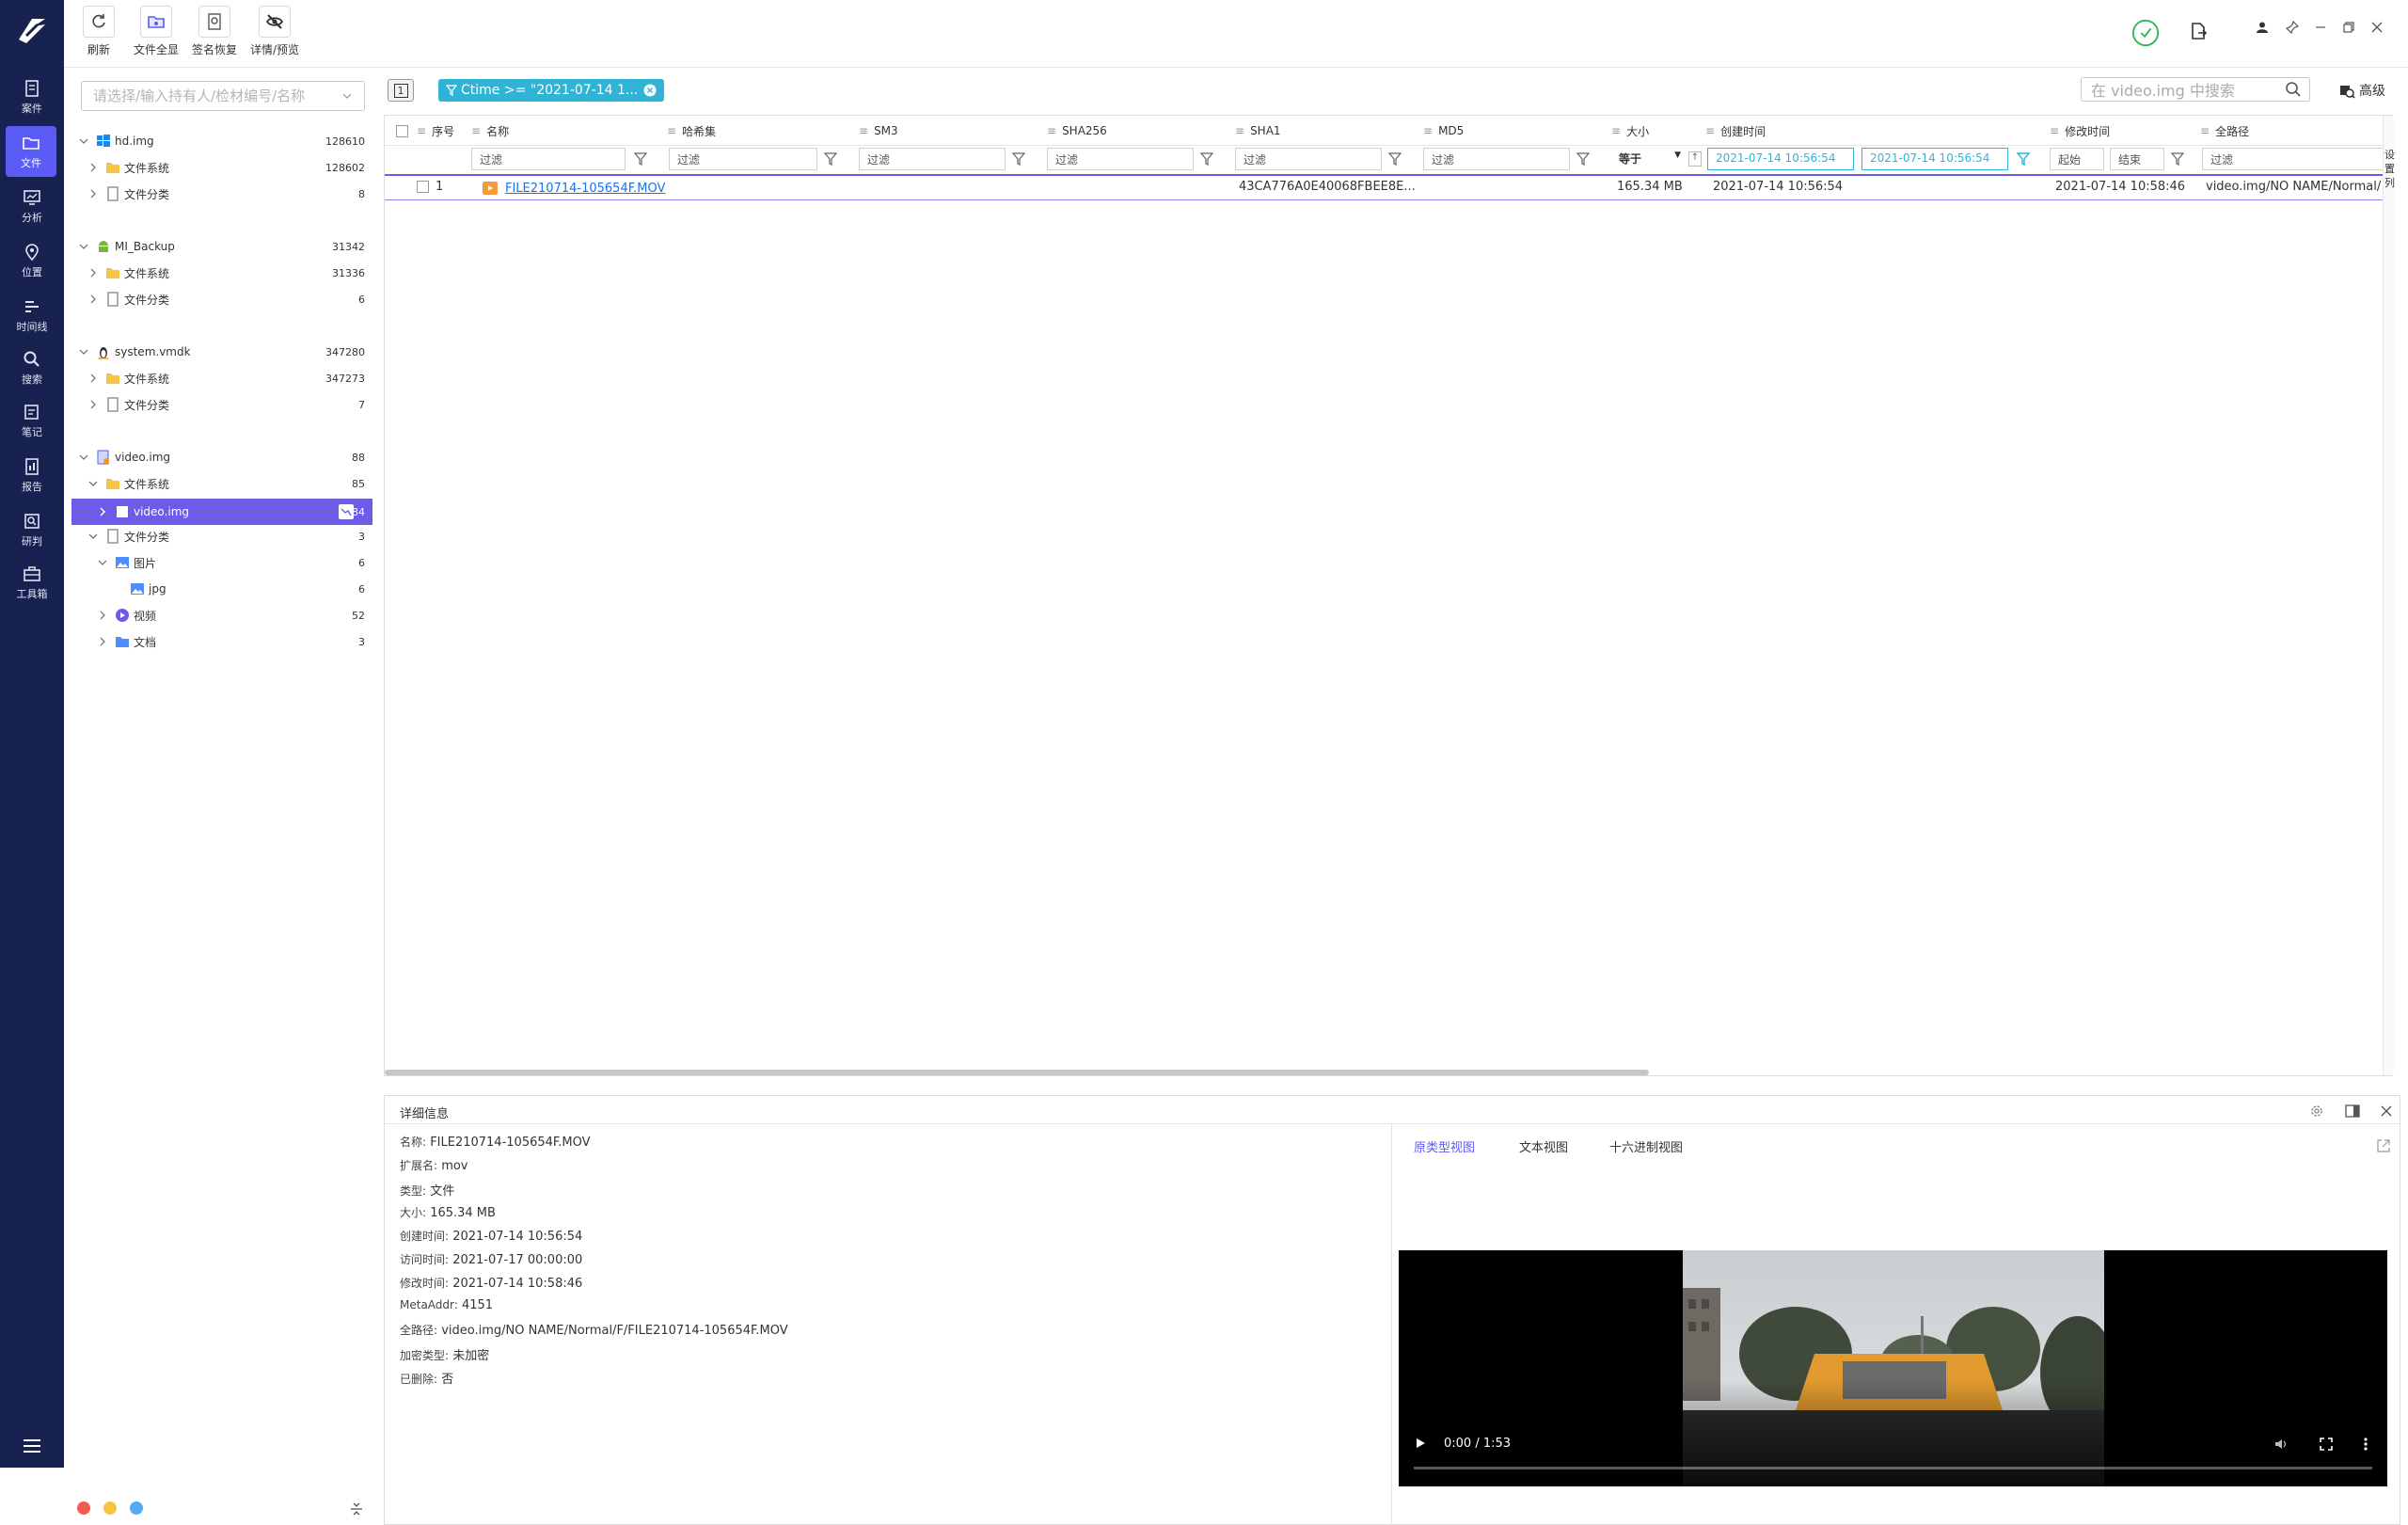  Describe the element at coordinates (650, 90) in the screenshot. I see `clear-filter-icon` at that location.